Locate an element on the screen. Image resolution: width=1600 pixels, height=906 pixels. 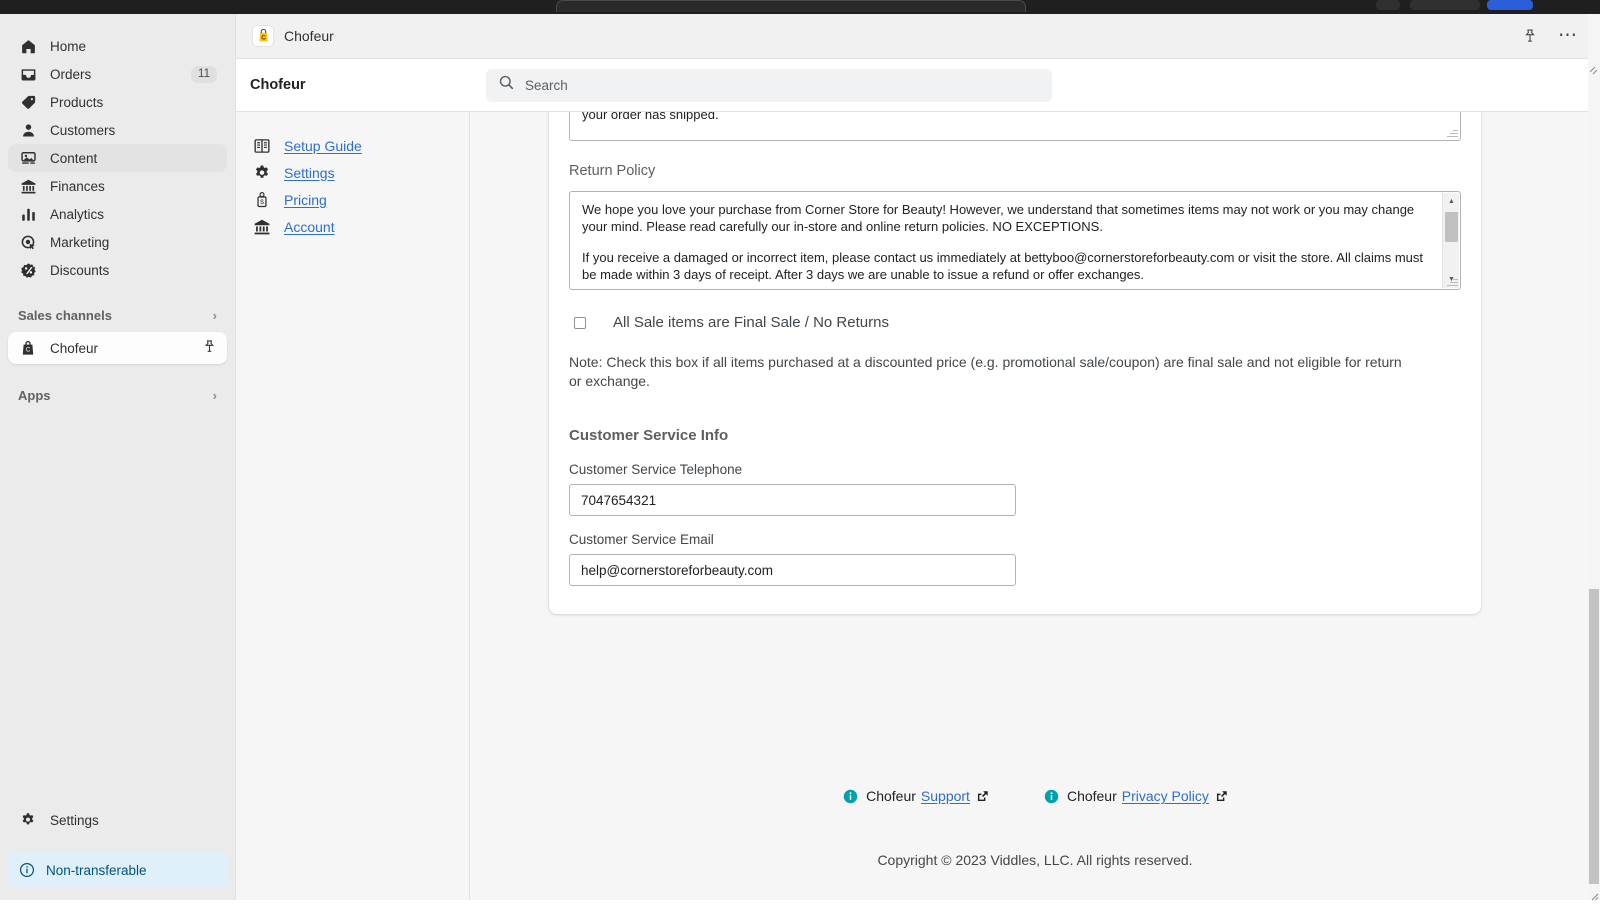
sidebar-channel-chofeur: C Chofeur is located at coordinates (117, 348).